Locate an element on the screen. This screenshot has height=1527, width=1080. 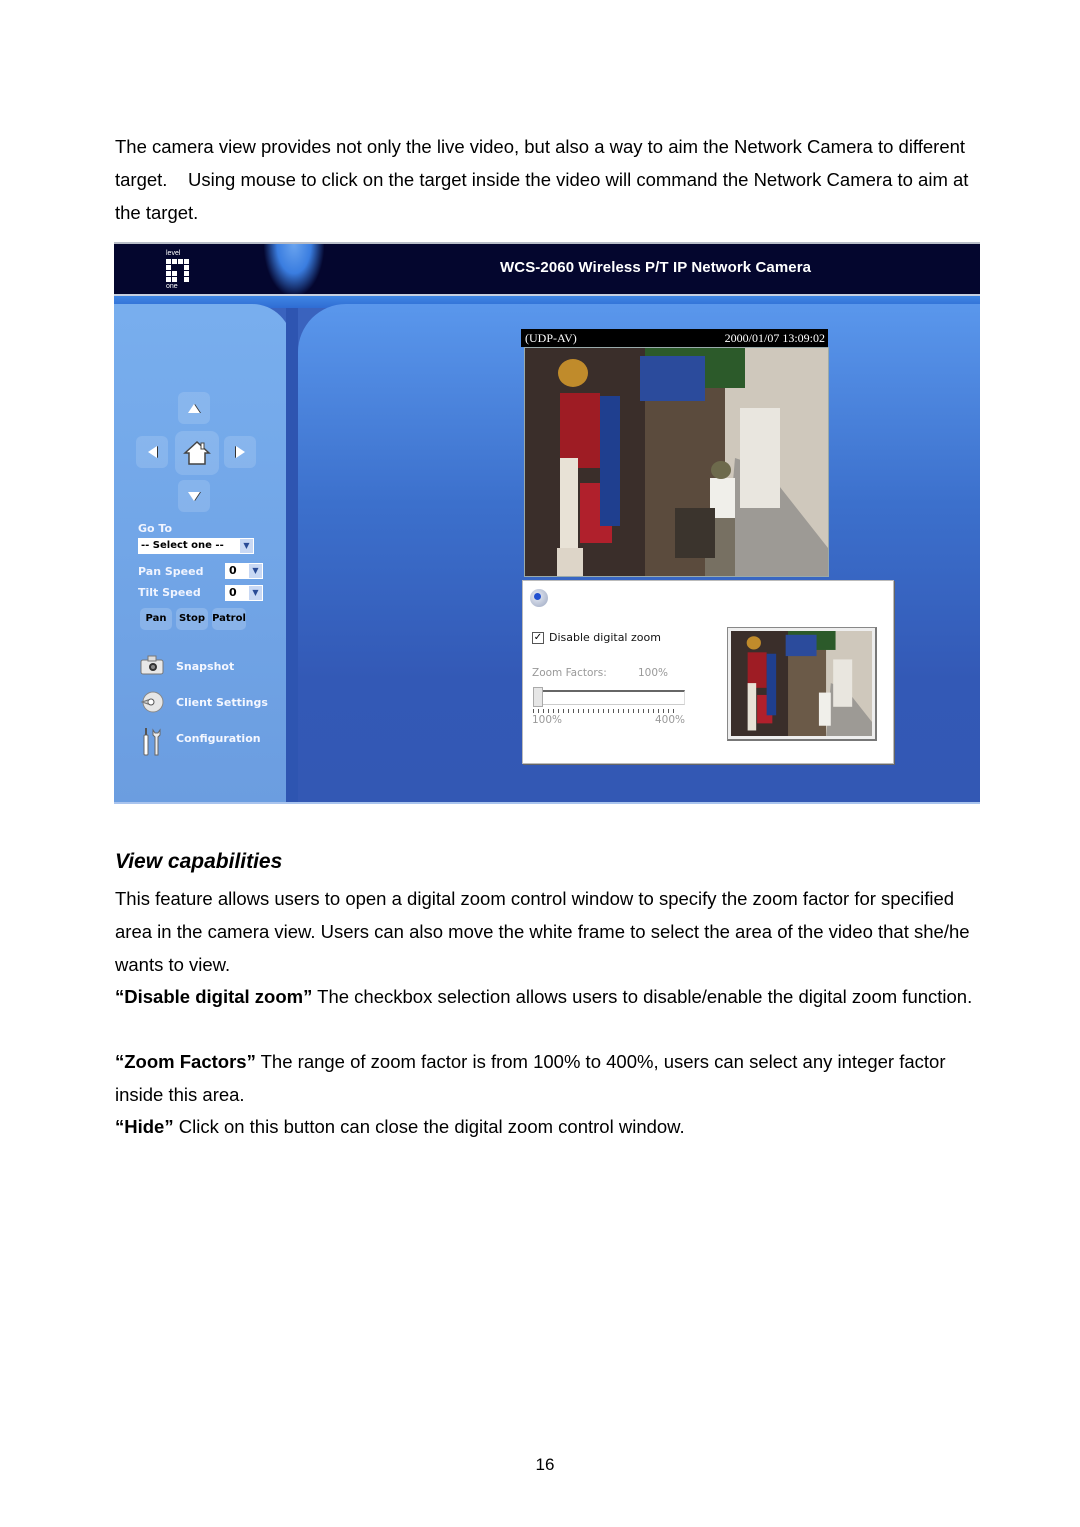
menu-item-configuration: Configuration is located at coordinates (200, 741).